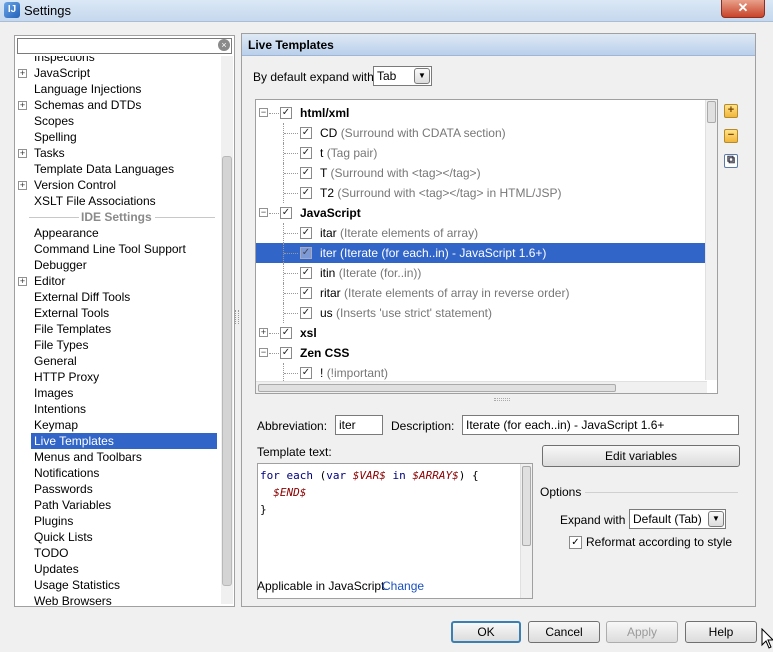 This screenshot has width=773, height=652. Describe the element at coordinates (481, 333) in the screenshot. I see `template-group-row: + ✓ xsl` at that location.